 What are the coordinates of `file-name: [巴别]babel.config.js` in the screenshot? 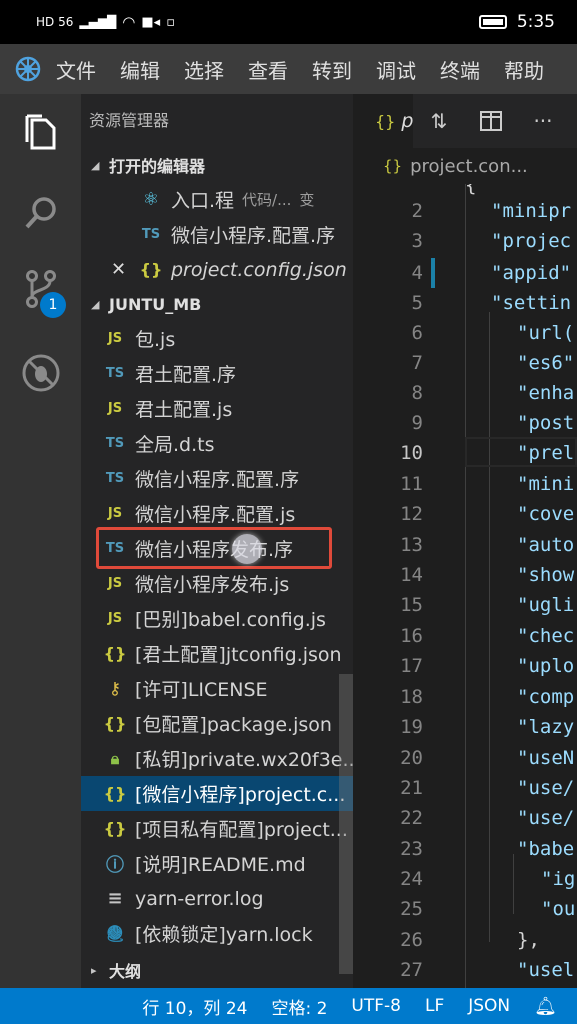 It's located at (230, 620).